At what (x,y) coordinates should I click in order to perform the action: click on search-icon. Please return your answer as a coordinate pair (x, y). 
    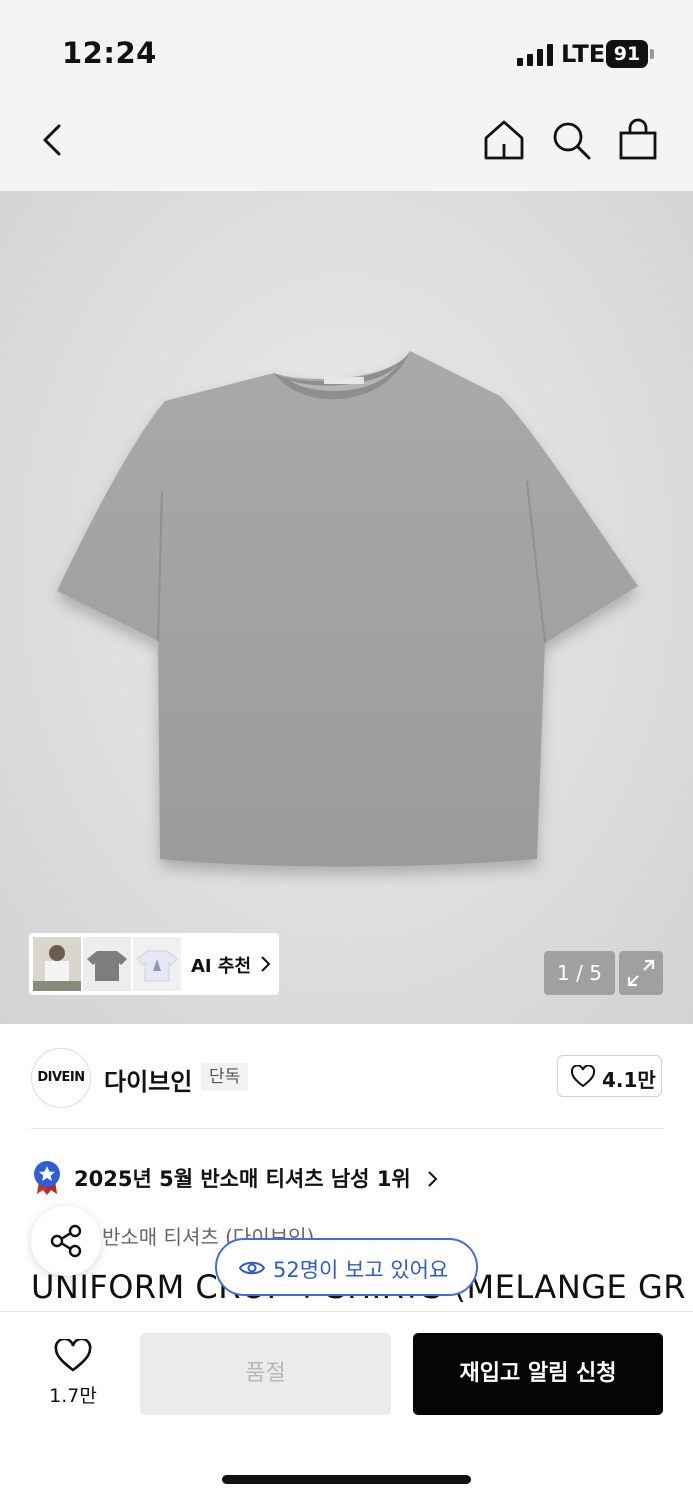
    Looking at the image, I should click on (571, 140).